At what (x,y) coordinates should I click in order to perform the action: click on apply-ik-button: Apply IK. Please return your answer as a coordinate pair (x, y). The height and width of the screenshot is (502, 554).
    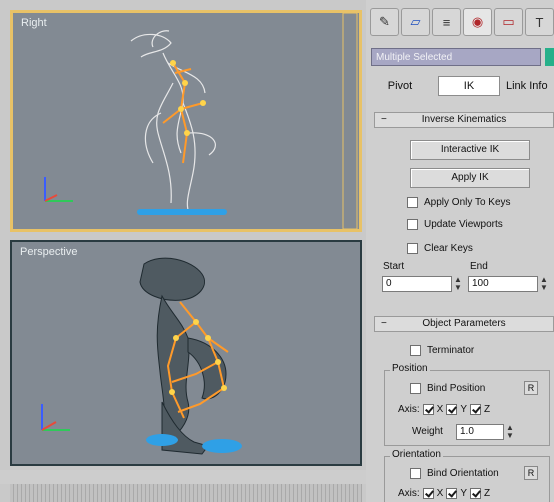
    Looking at the image, I should click on (470, 178).